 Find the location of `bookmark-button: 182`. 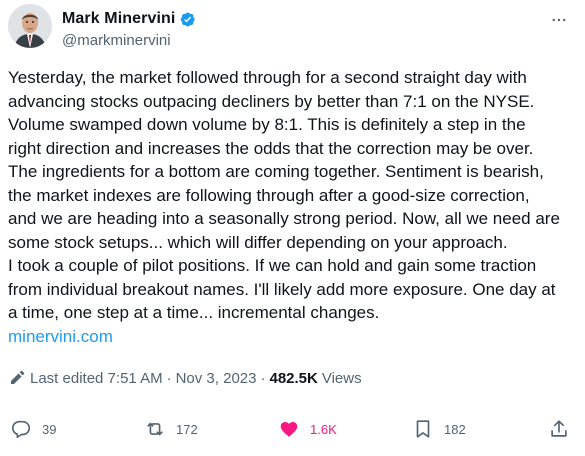

bookmark-button: 182 is located at coordinates (439, 429).